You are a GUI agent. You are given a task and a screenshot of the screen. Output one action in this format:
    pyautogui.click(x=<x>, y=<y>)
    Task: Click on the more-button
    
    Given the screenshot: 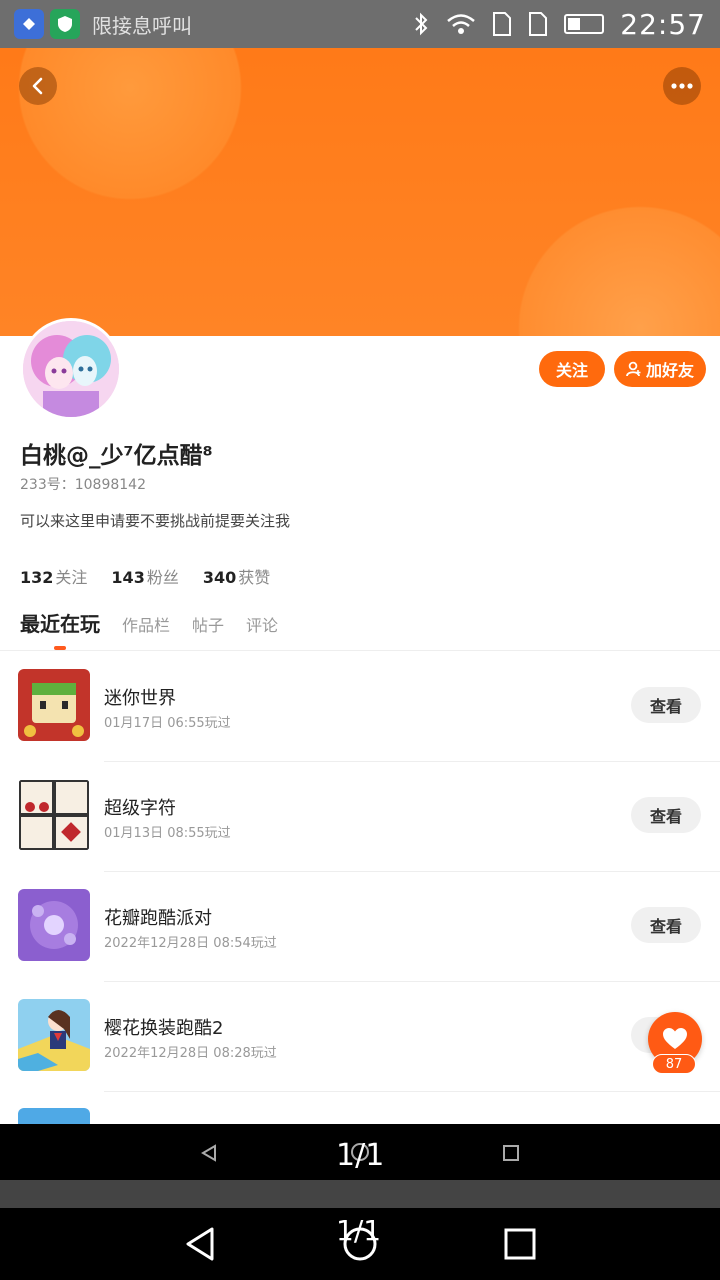 What is the action you would take?
    pyautogui.click(x=682, y=86)
    